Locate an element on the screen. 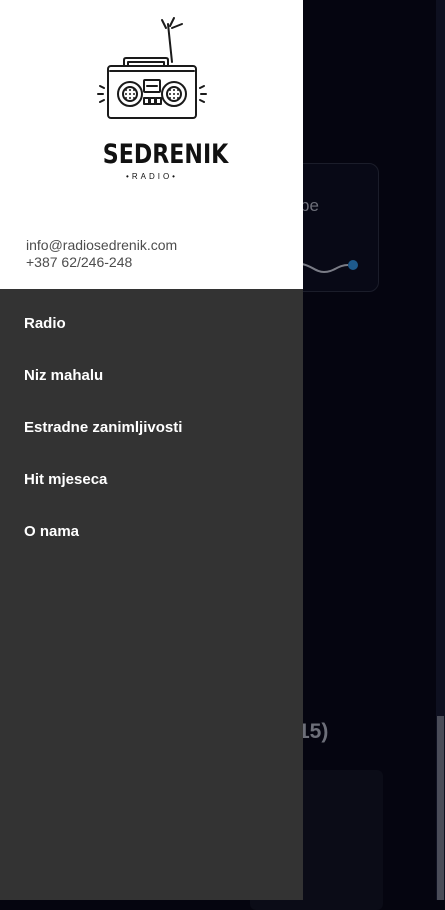  radio-logo: SEDRENIK •RADIO• is located at coordinates (160, 99).